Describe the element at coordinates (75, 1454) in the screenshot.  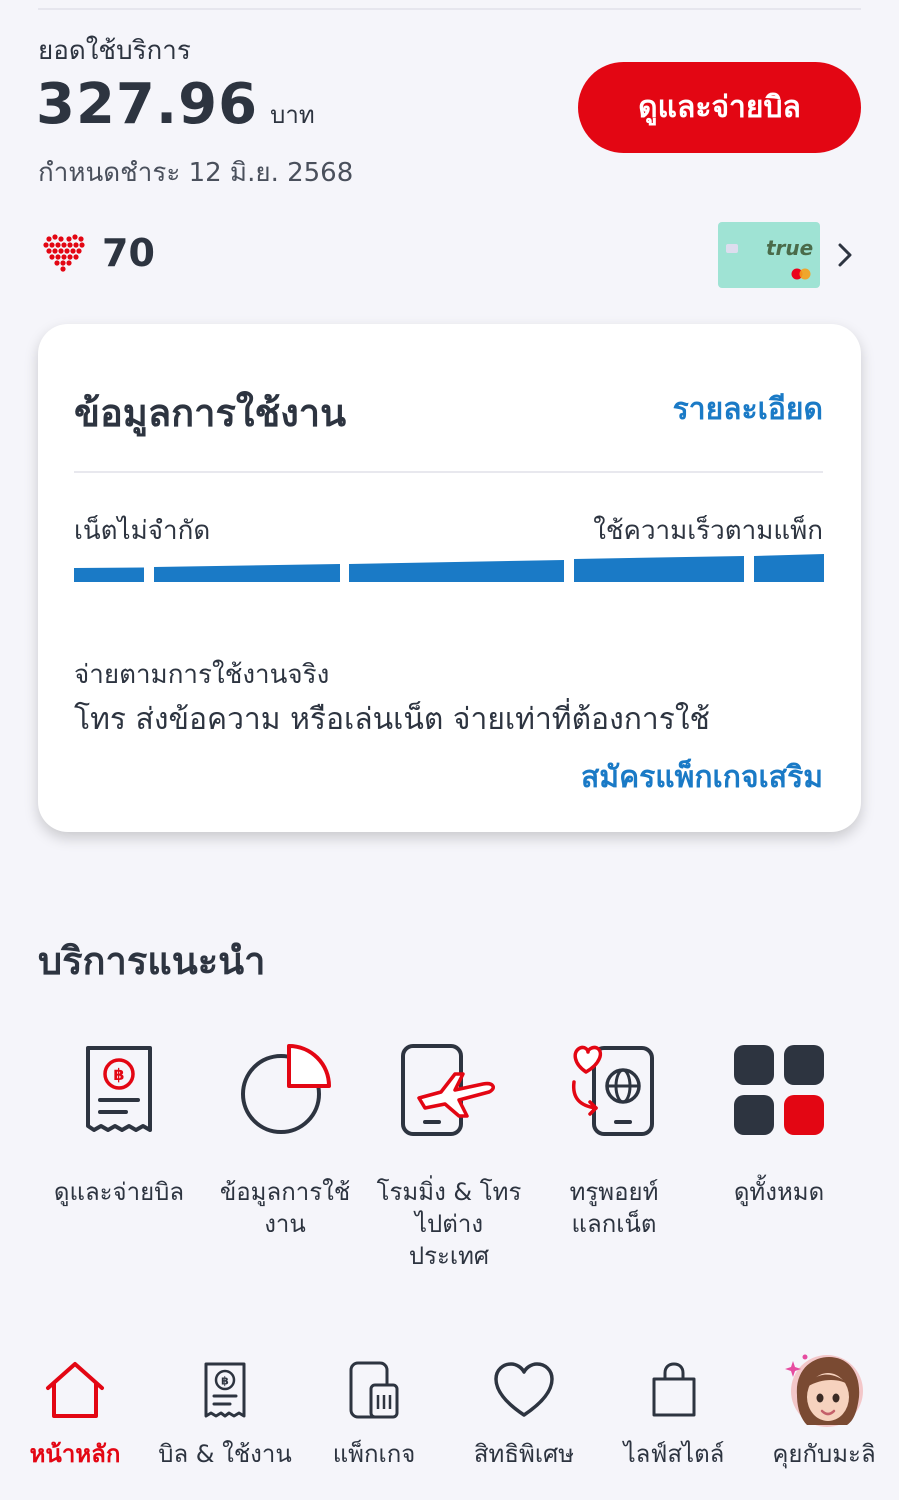
I see `nav-label: หน้าหลัก` at that location.